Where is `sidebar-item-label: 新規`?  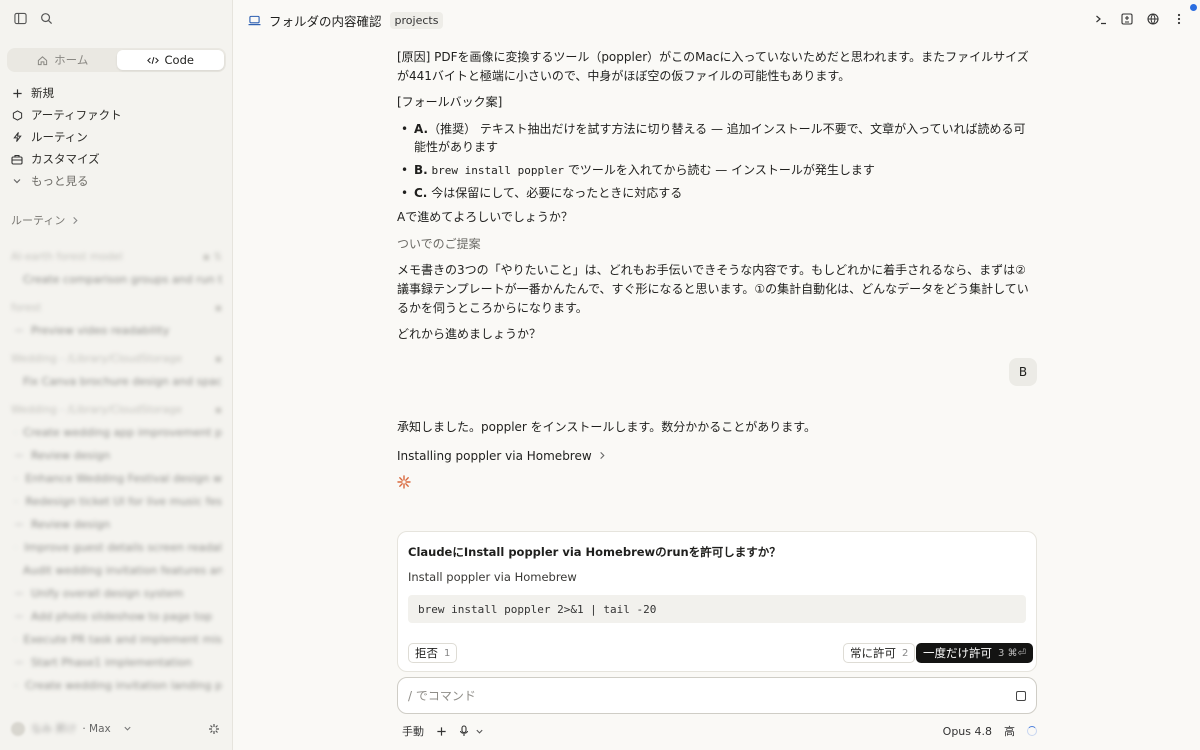
sidebar-item-label: 新規 is located at coordinates (42, 93).